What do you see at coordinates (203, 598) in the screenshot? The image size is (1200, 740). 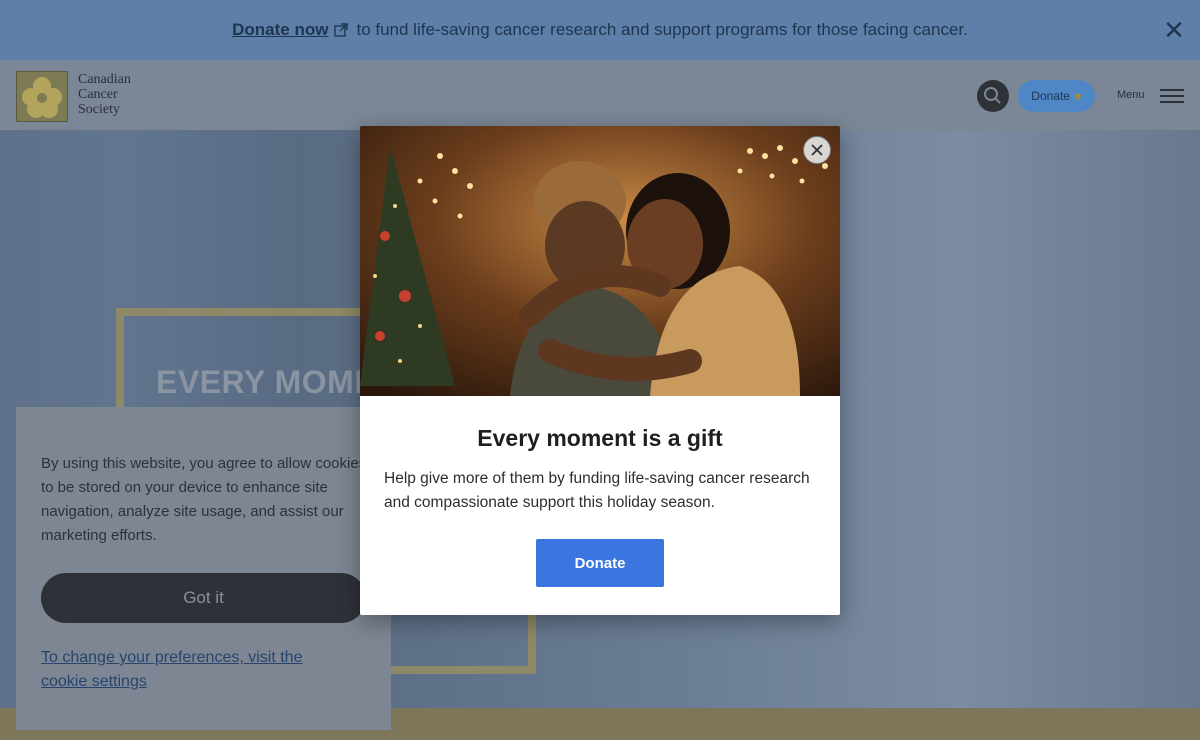 I see `got-it-button: Got it` at bounding box center [203, 598].